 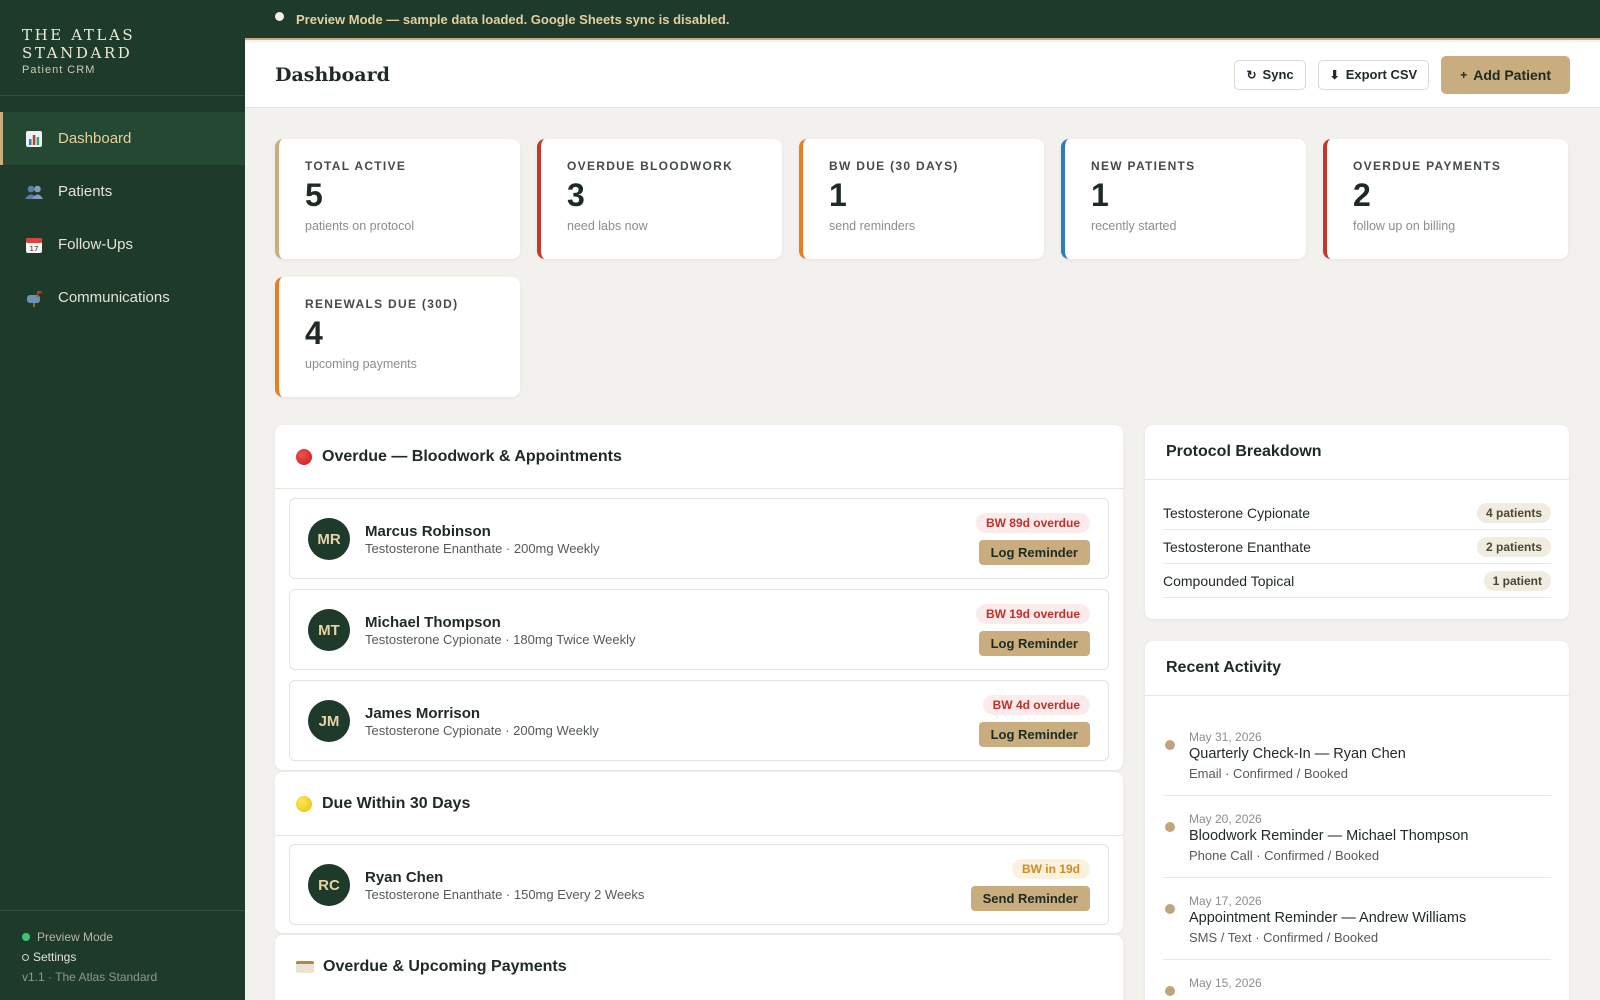 I want to click on sidebar-item-label: Follow-Ups, so click(x=96, y=244).